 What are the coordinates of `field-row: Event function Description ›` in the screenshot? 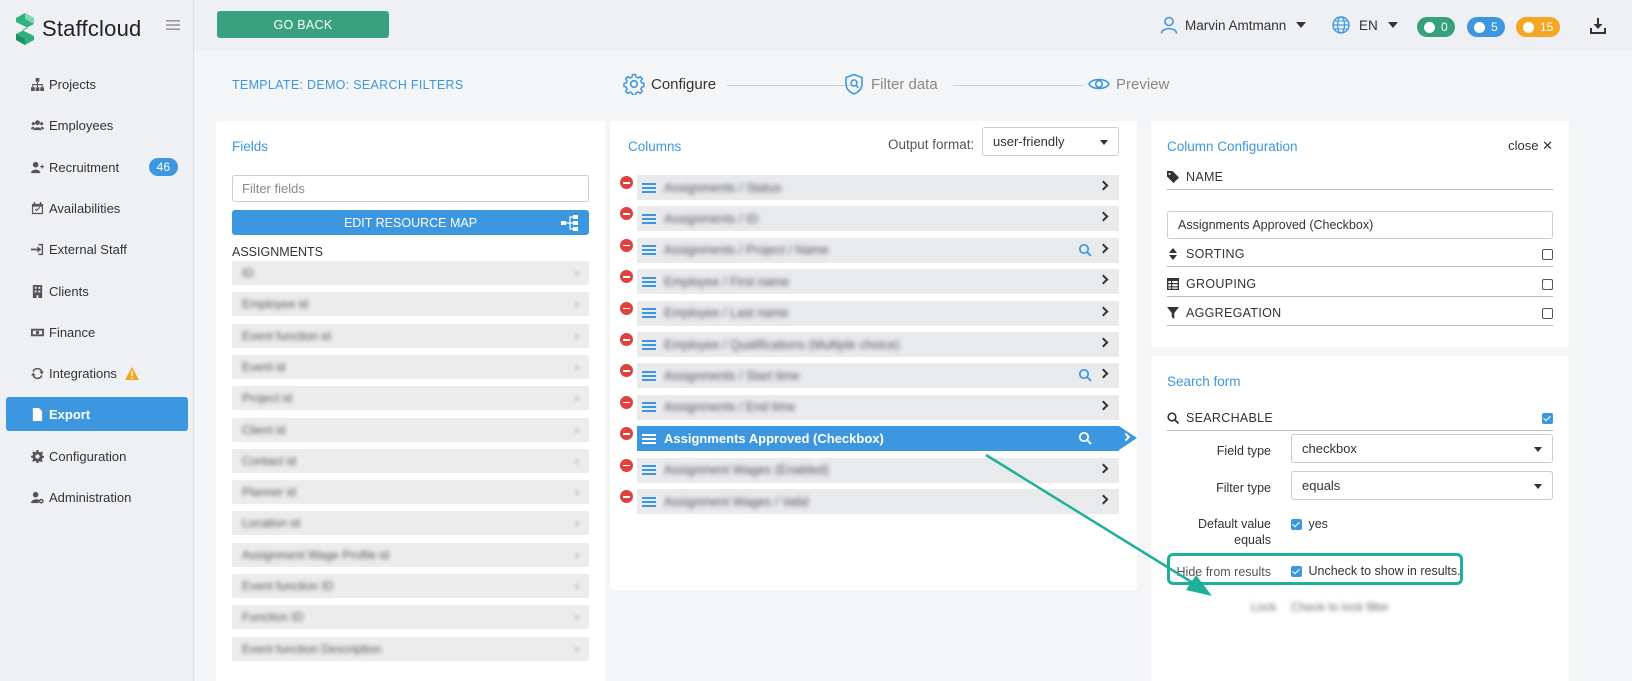 It's located at (410, 648).